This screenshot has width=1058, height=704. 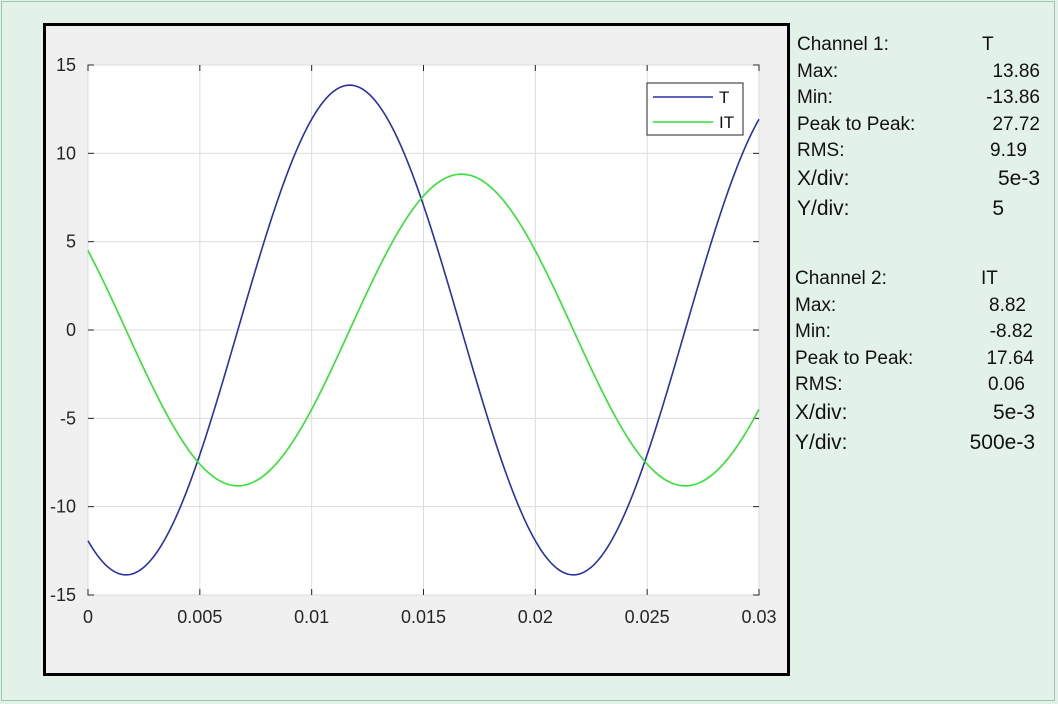 What do you see at coordinates (695, 109) in the screenshot?
I see `chart-legend: T IT` at bounding box center [695, 109].